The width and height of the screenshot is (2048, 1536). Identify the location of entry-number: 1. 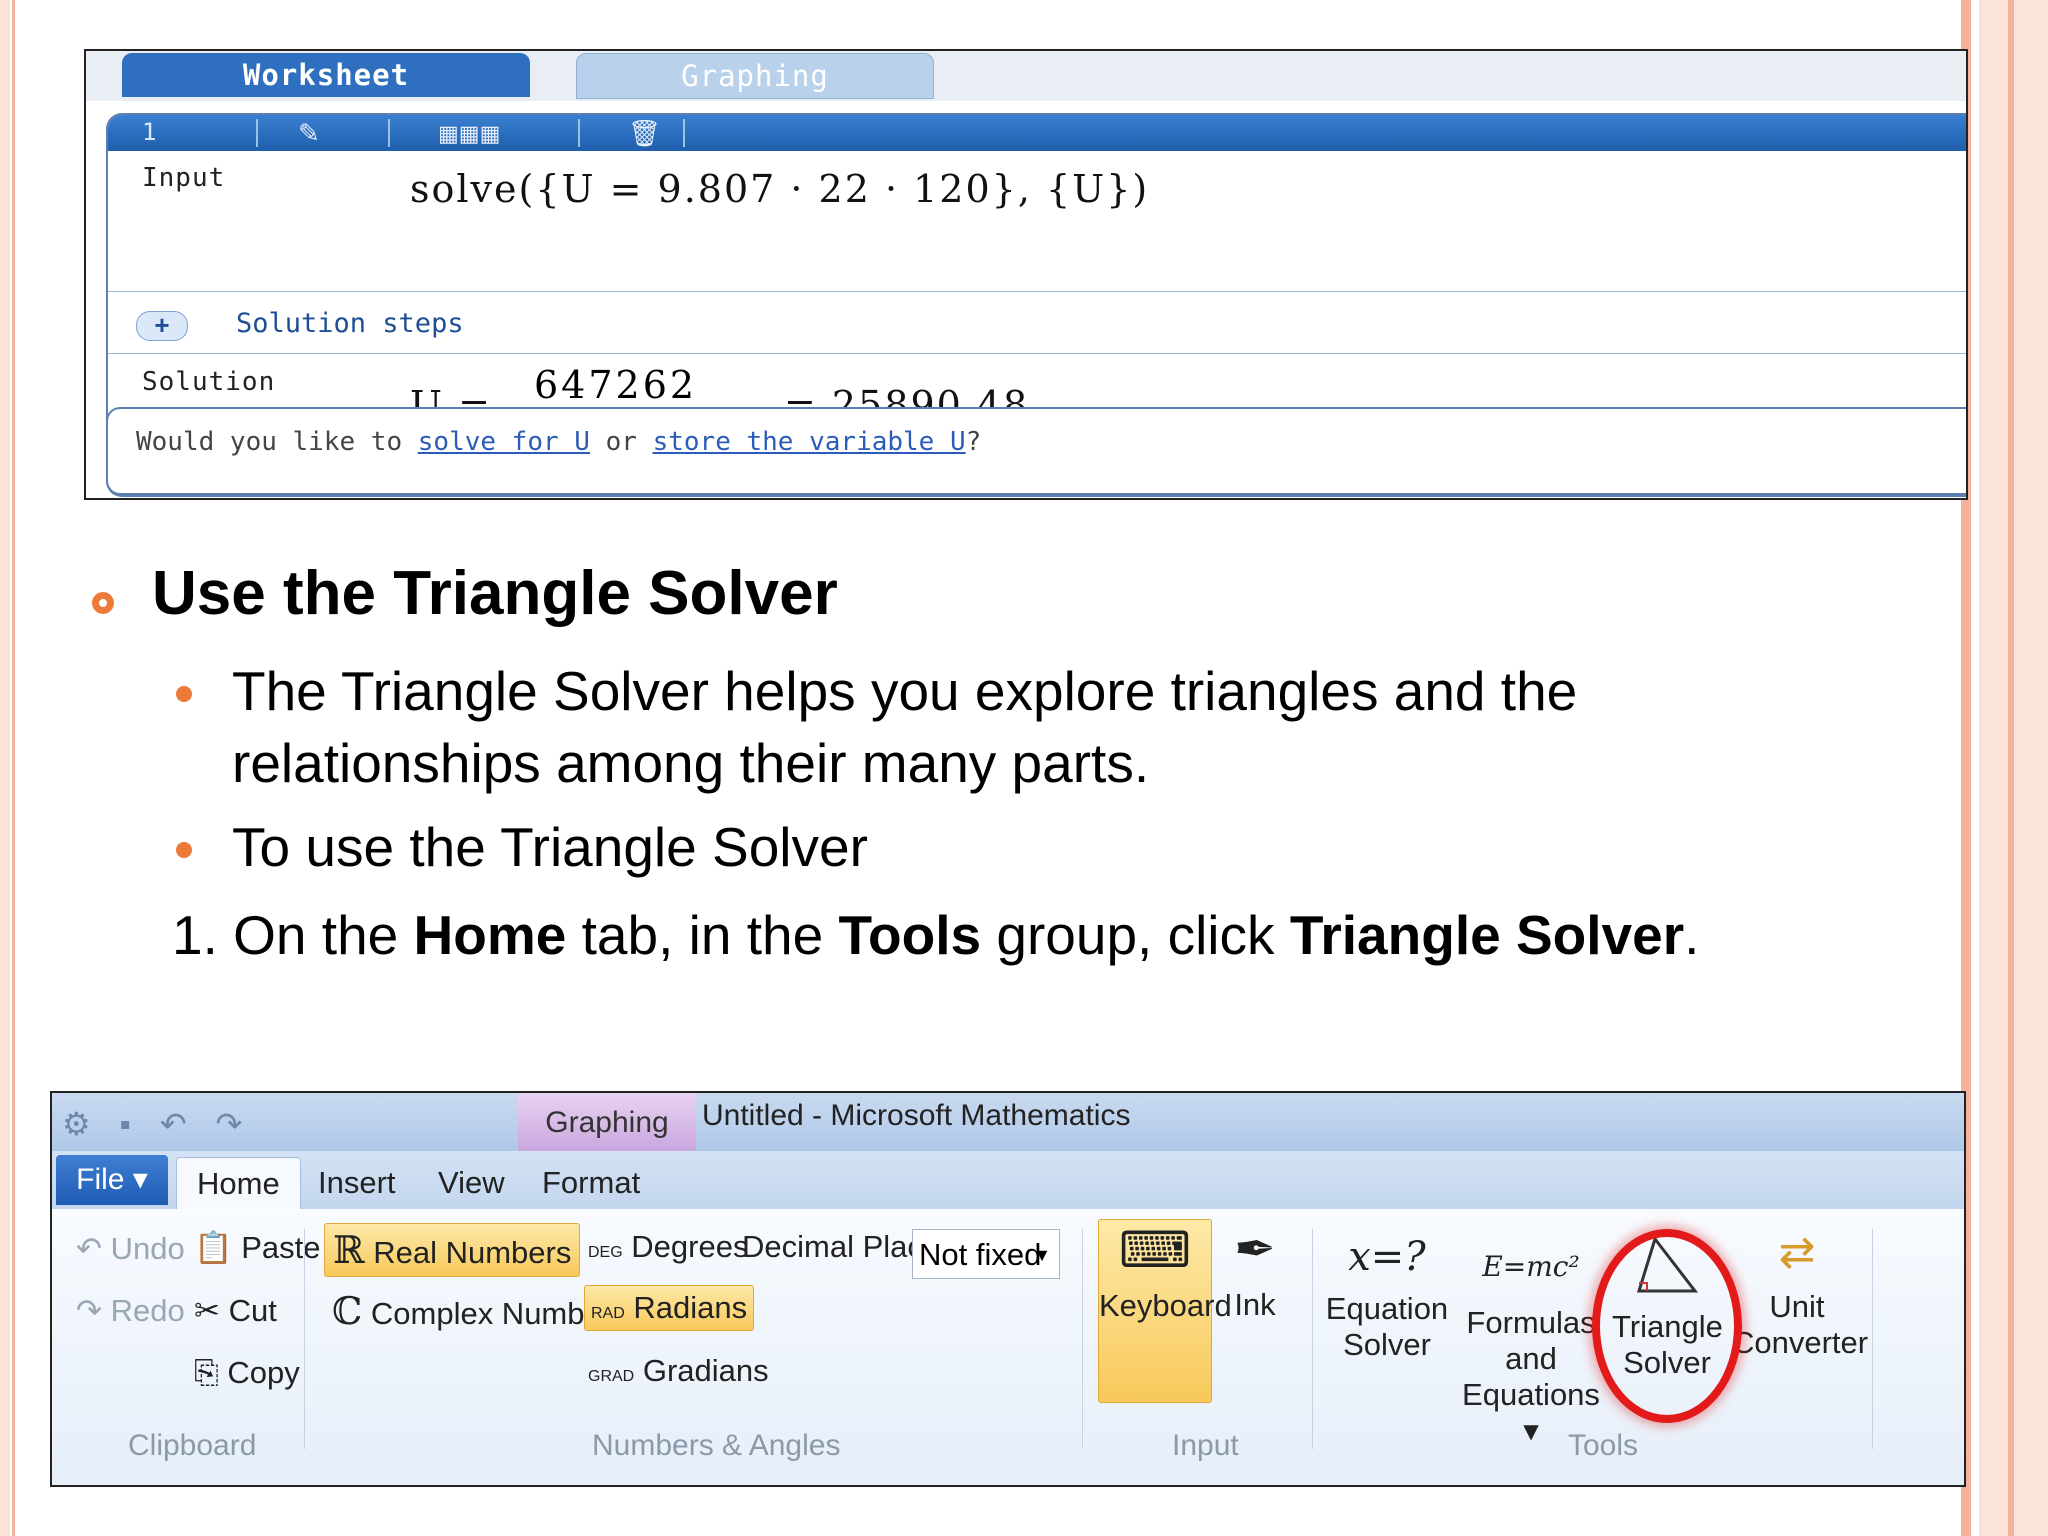
(149, 132).